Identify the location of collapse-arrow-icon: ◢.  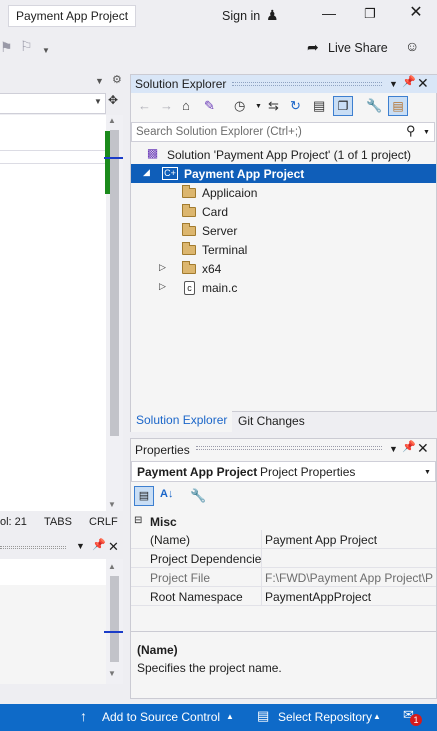
(146, 172).